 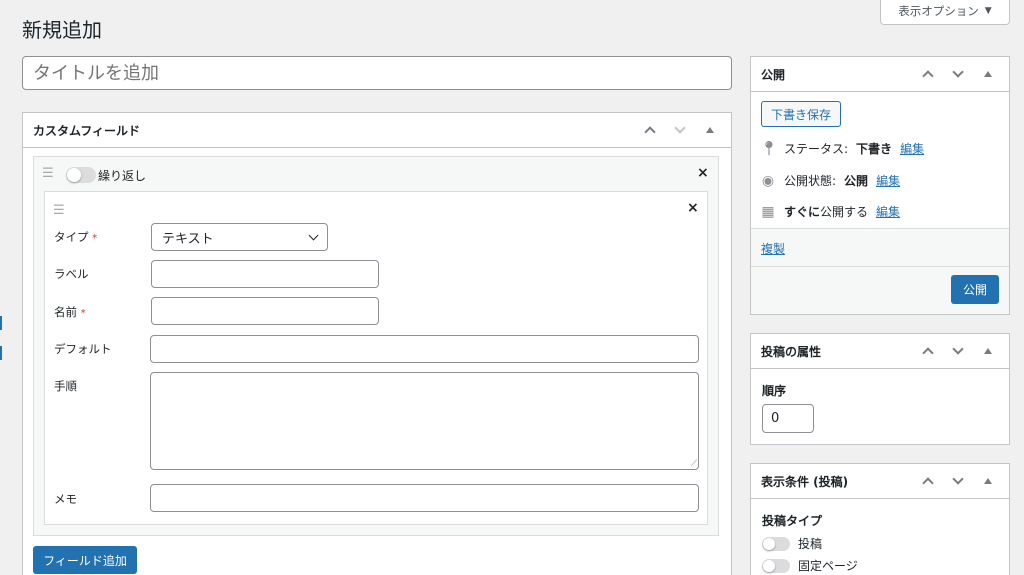 What do you see at coordinates (83, 349) in the screenshot?
I see `default-label: デフォルト` at bounding box center [83, 349].